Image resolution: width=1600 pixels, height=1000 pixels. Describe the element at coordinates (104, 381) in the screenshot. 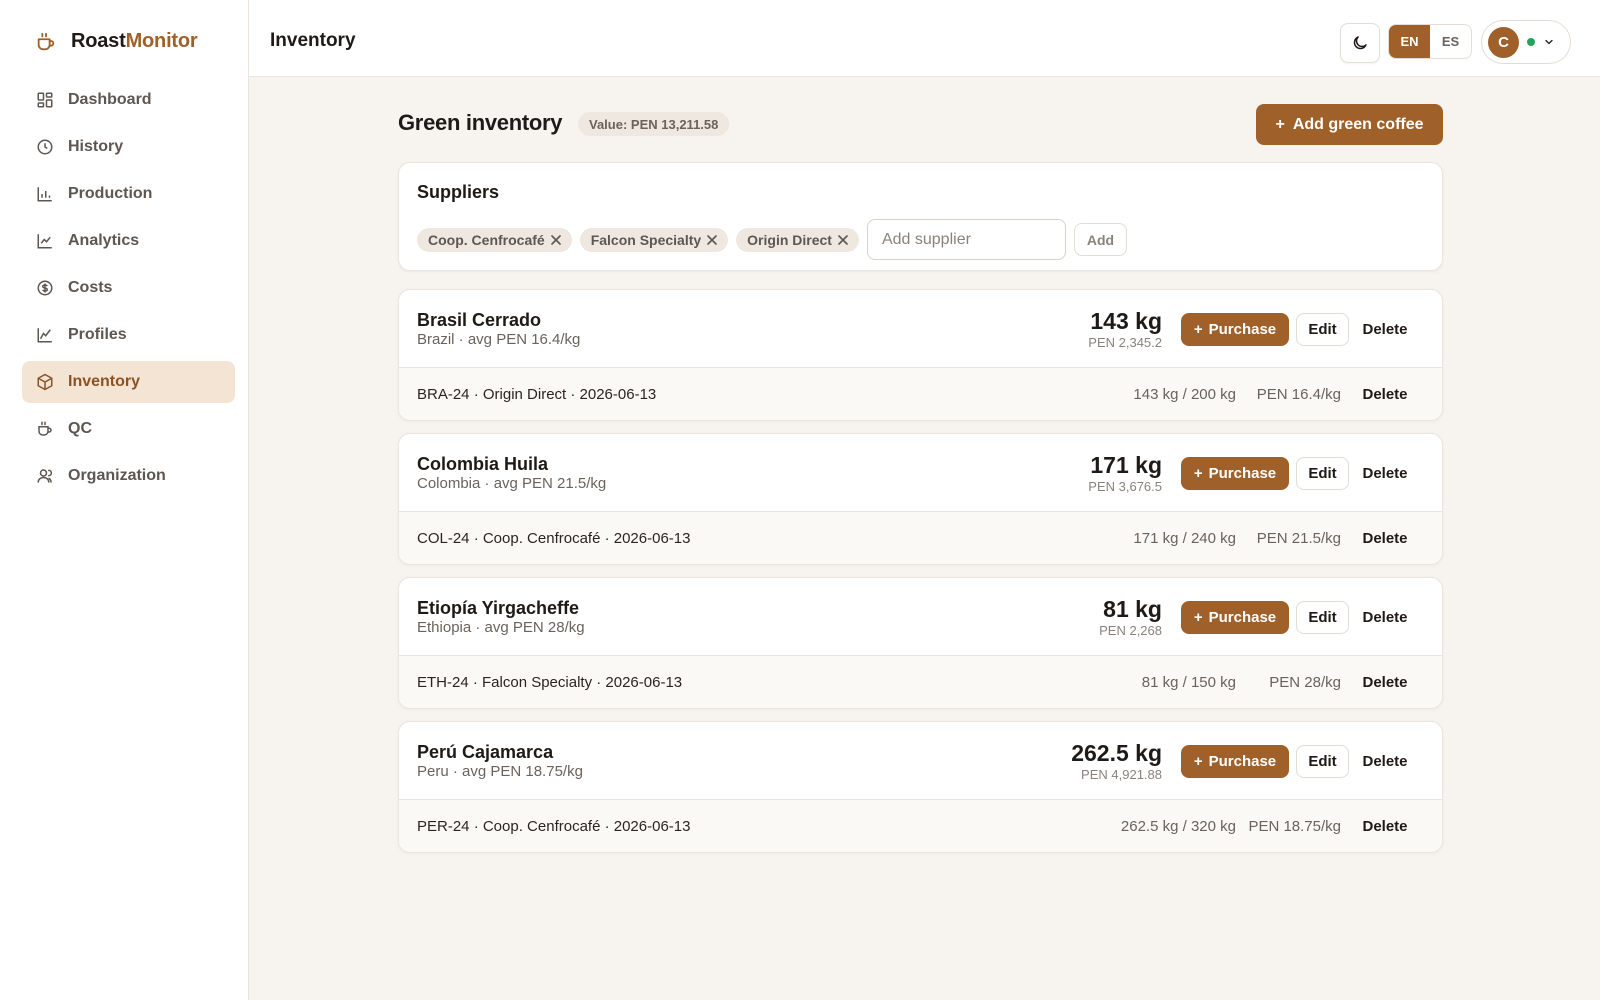

I see `sidebar-item-label: Inventory` at that location.